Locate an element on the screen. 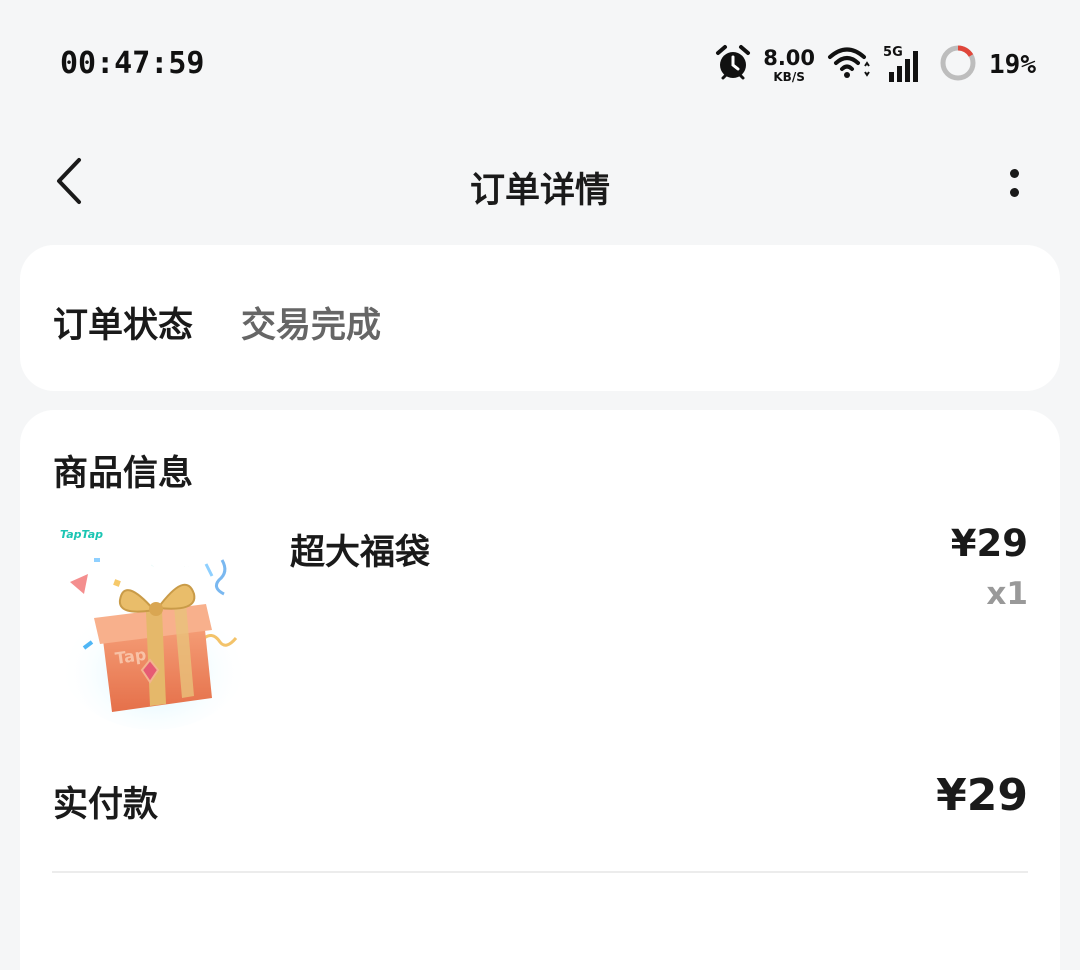 The height and width of the screenshot is (970, 1080). alarm-icon is located at coordinates (733, 65).